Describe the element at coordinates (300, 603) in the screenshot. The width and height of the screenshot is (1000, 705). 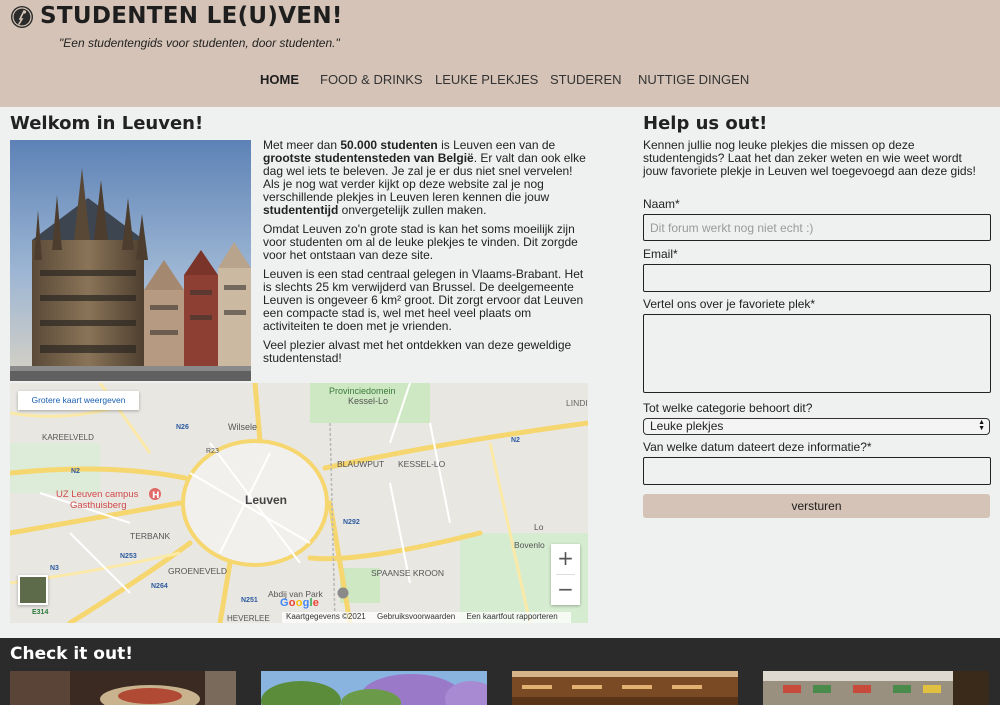
I see `google-logo: Google` at that location.